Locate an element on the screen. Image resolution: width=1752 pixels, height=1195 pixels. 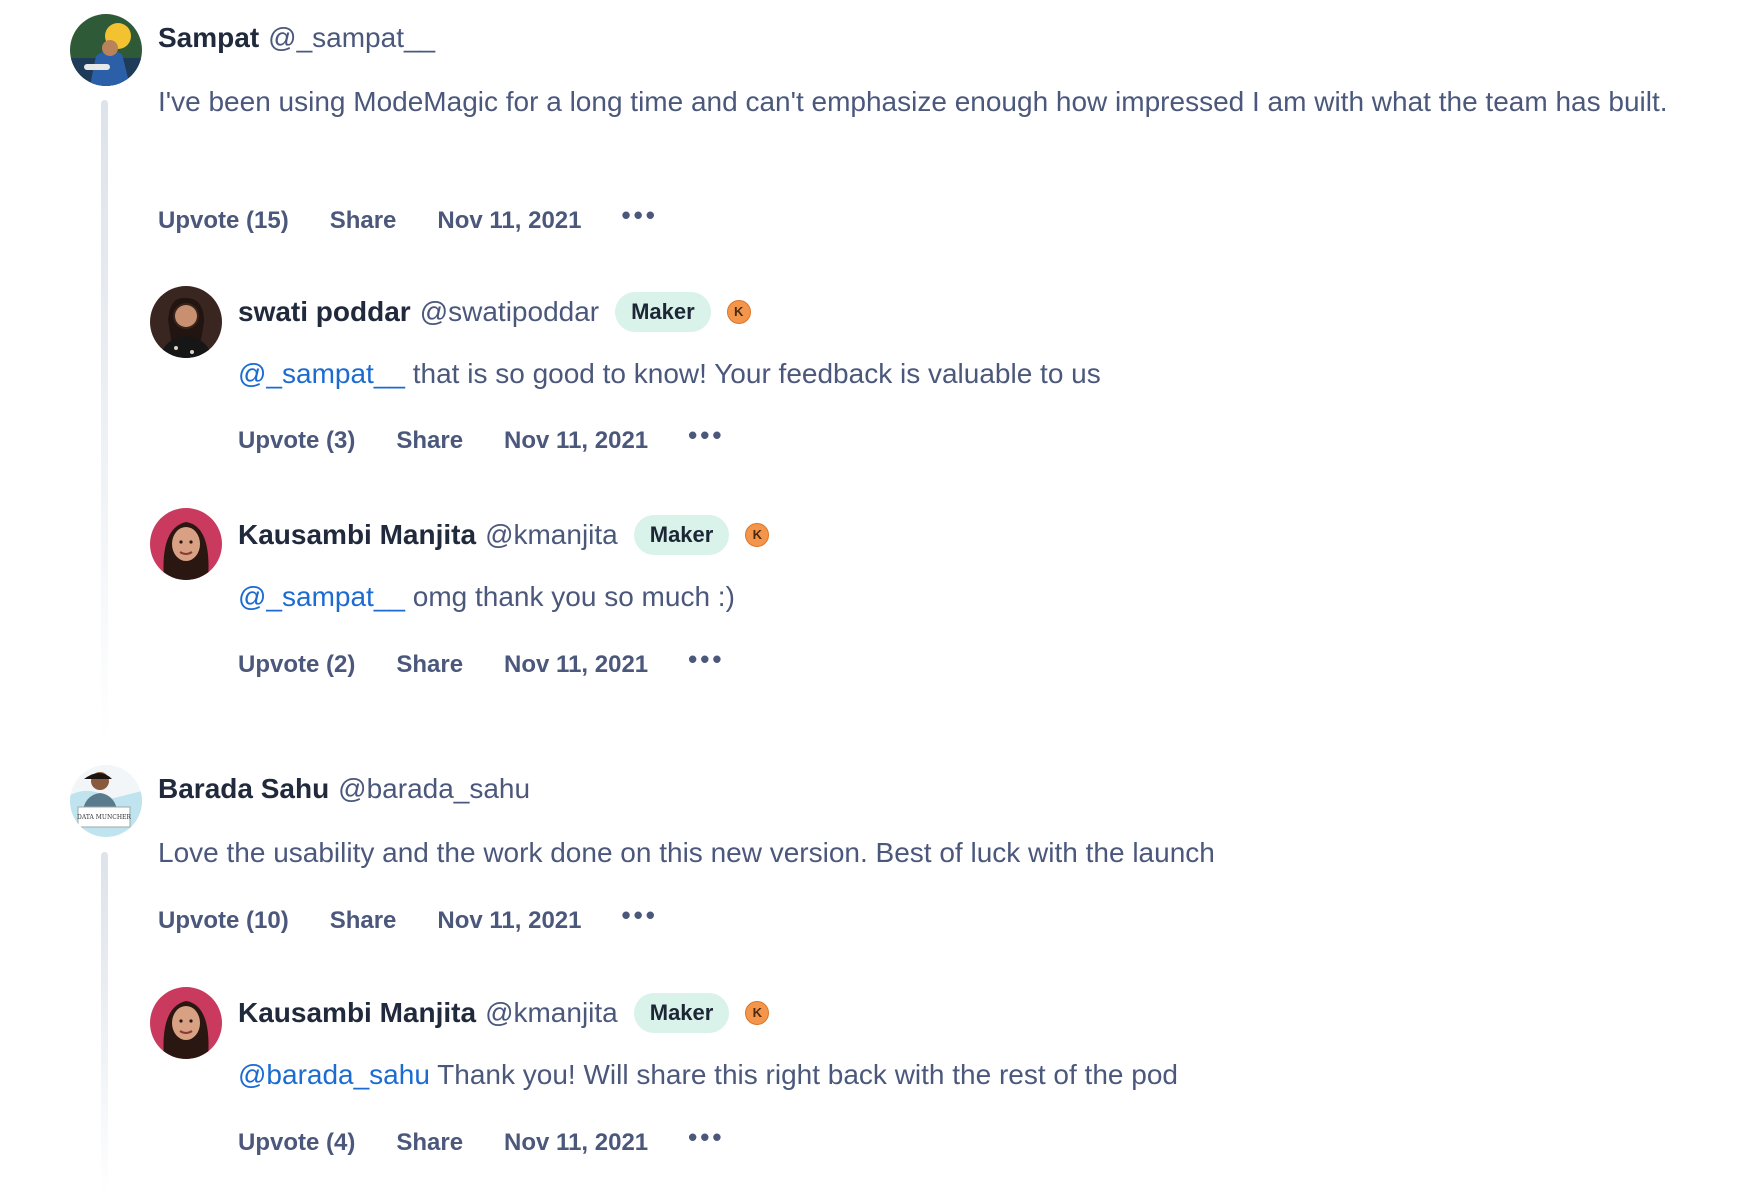
comment-header: Sampat @_sampat__ is located at coordinates (296, 38).